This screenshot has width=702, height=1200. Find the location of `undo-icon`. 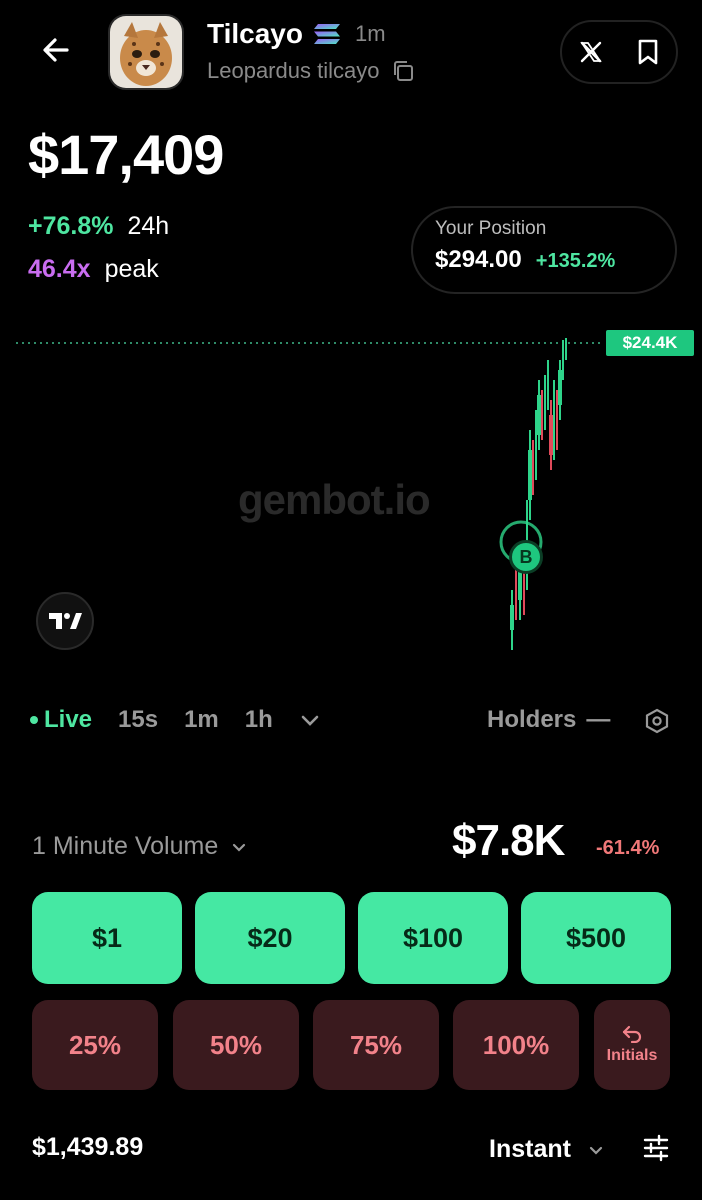

undo-icon is located at coordinates (632, 1034).